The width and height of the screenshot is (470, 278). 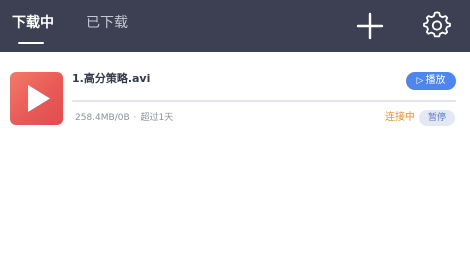 I want to click on file-size: 258.4MB/0B, so click(x=102, y=118).